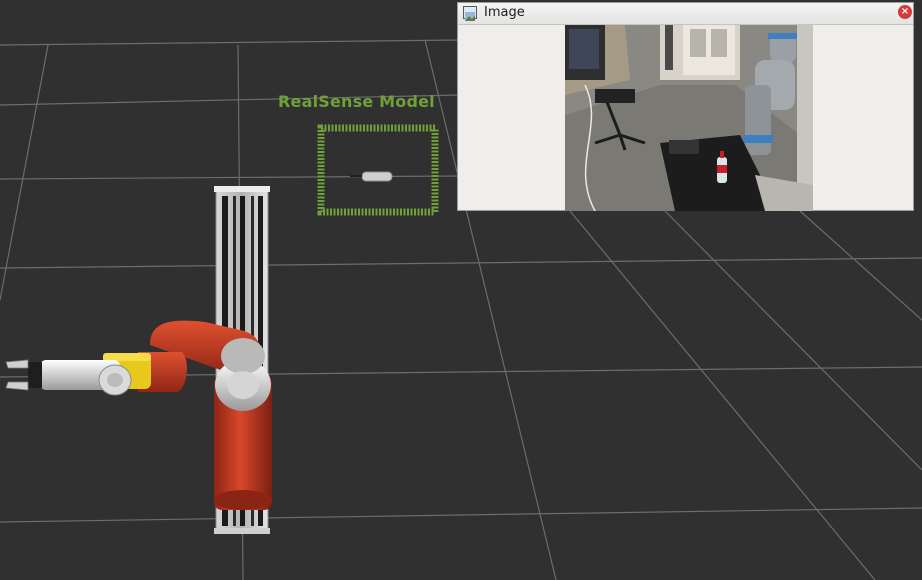  I want to click on image-window-title: Image, so click(504, 12).